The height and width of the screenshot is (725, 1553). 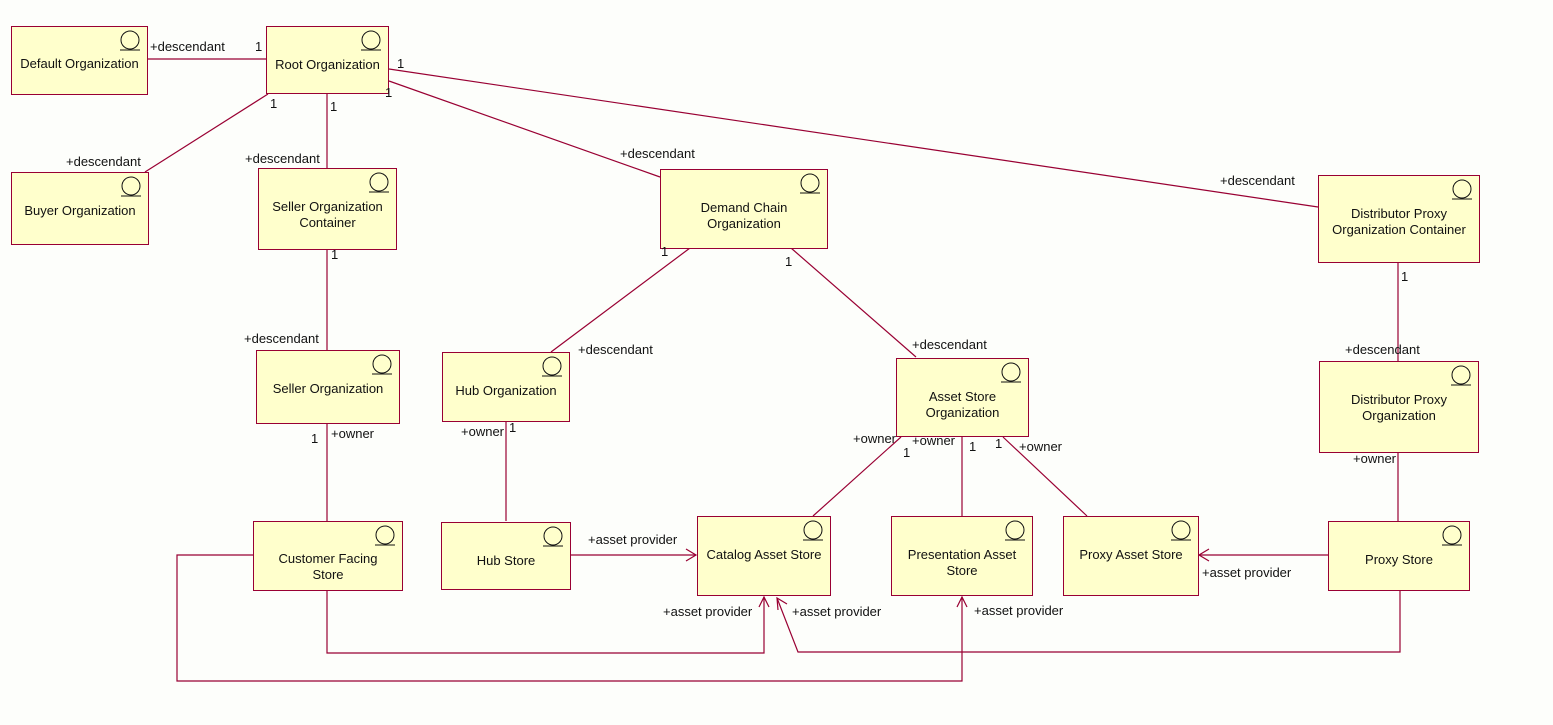 I want to click on class-asset-store-organization: Asset Store Organization, so click(x=962, y=397).